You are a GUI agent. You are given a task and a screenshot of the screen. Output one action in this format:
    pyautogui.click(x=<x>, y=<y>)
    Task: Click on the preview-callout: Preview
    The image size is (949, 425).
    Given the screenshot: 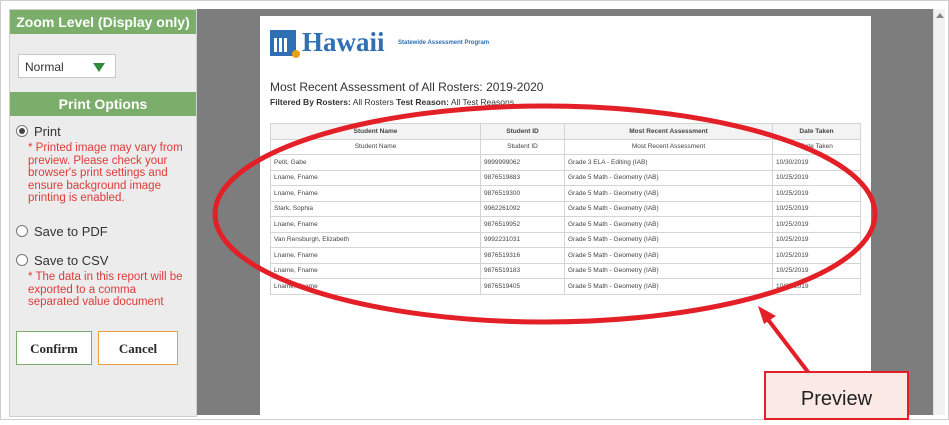 What is the action you would take?
    pyautogui.click(x=836, y=395)
    